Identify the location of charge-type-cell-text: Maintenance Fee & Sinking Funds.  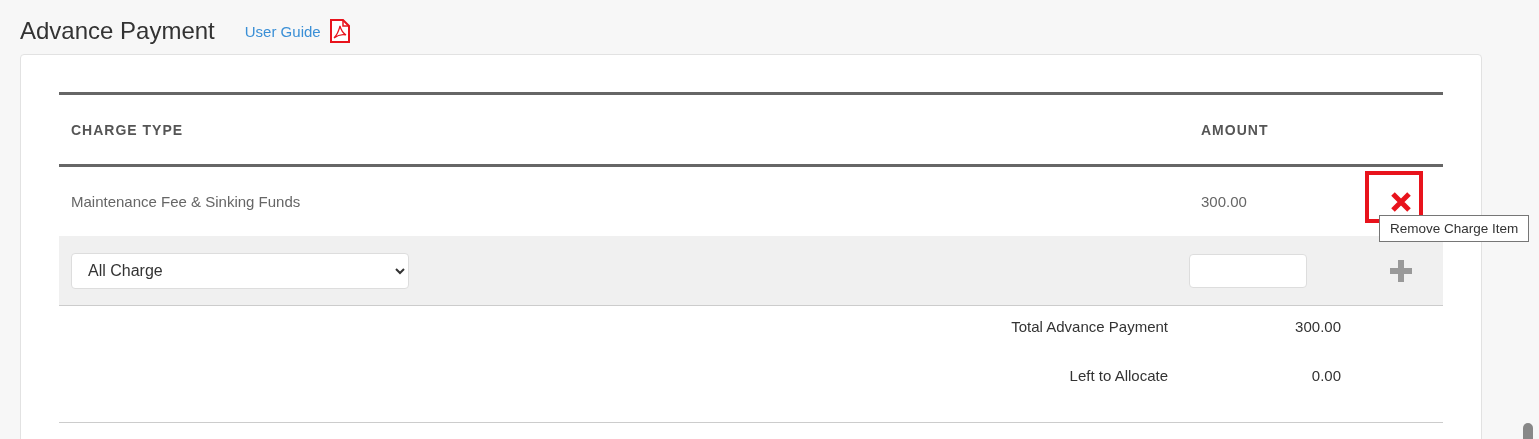
(185, 201).